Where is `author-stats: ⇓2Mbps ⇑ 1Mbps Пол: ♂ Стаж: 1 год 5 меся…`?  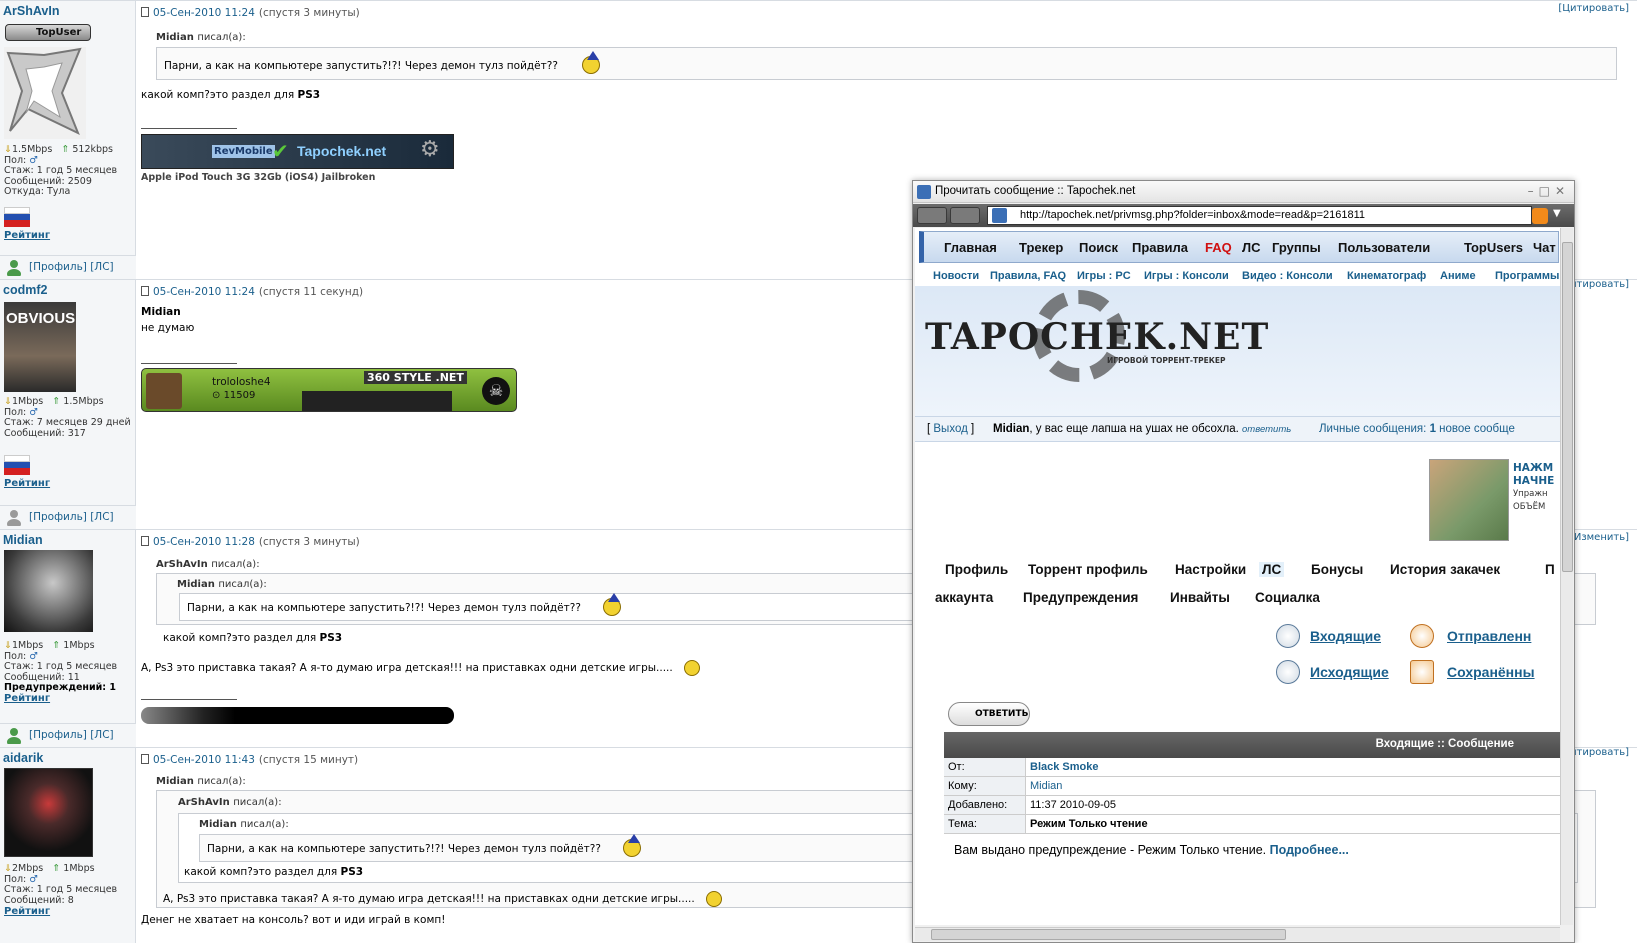
author-stats: ⇓2Mbps ⇑ 1Mbps Пол: ♂ Стаж: 1 год 5 меся… is located at coordinates (68, 884).